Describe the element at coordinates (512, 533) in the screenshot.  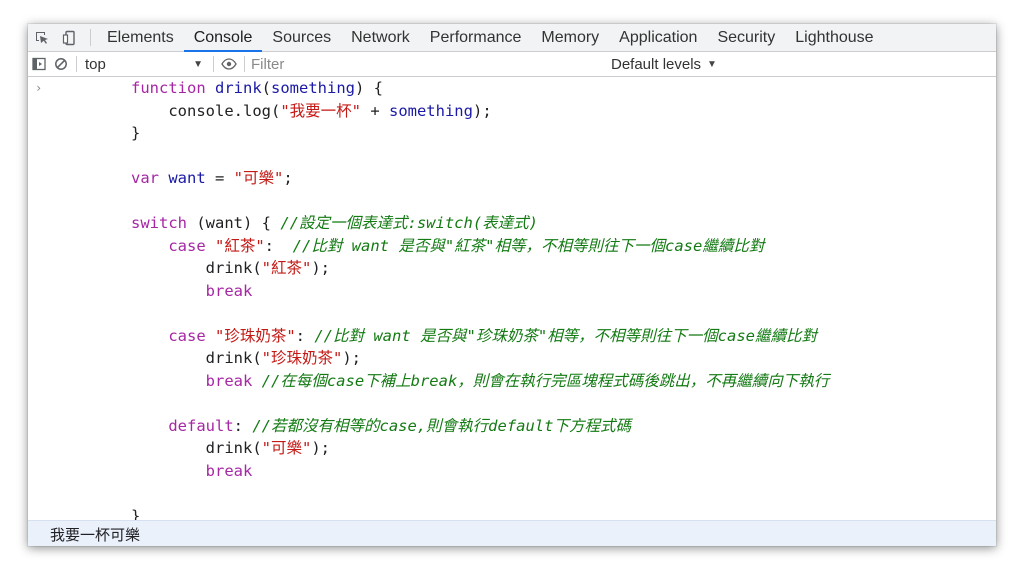
I see `console-output-row: 我要一杯可樂` at that location.